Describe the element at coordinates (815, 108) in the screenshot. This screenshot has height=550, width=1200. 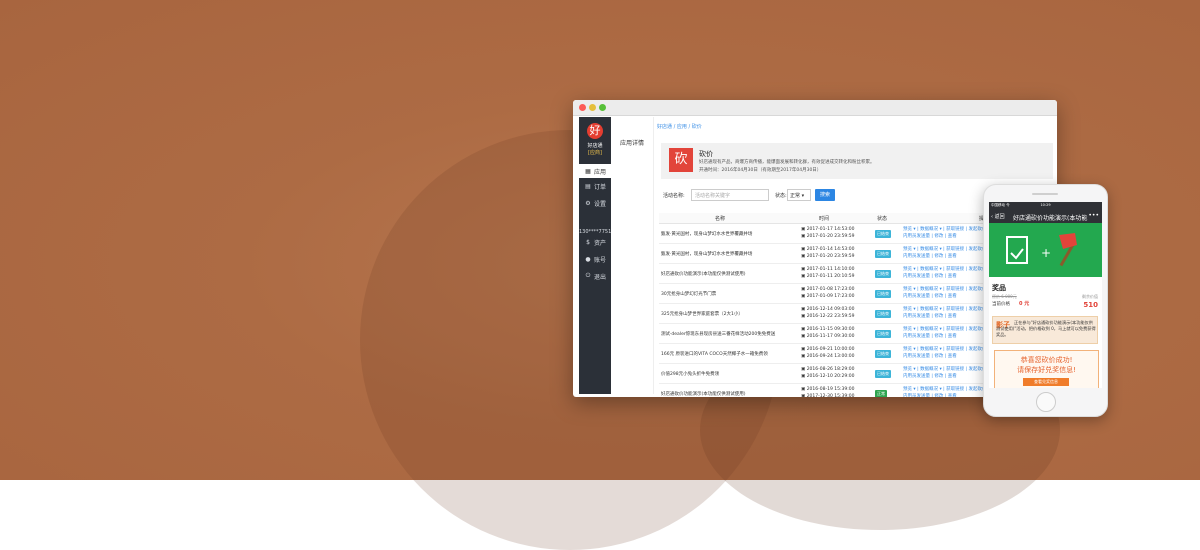
I see `window-titlebar` at that location.